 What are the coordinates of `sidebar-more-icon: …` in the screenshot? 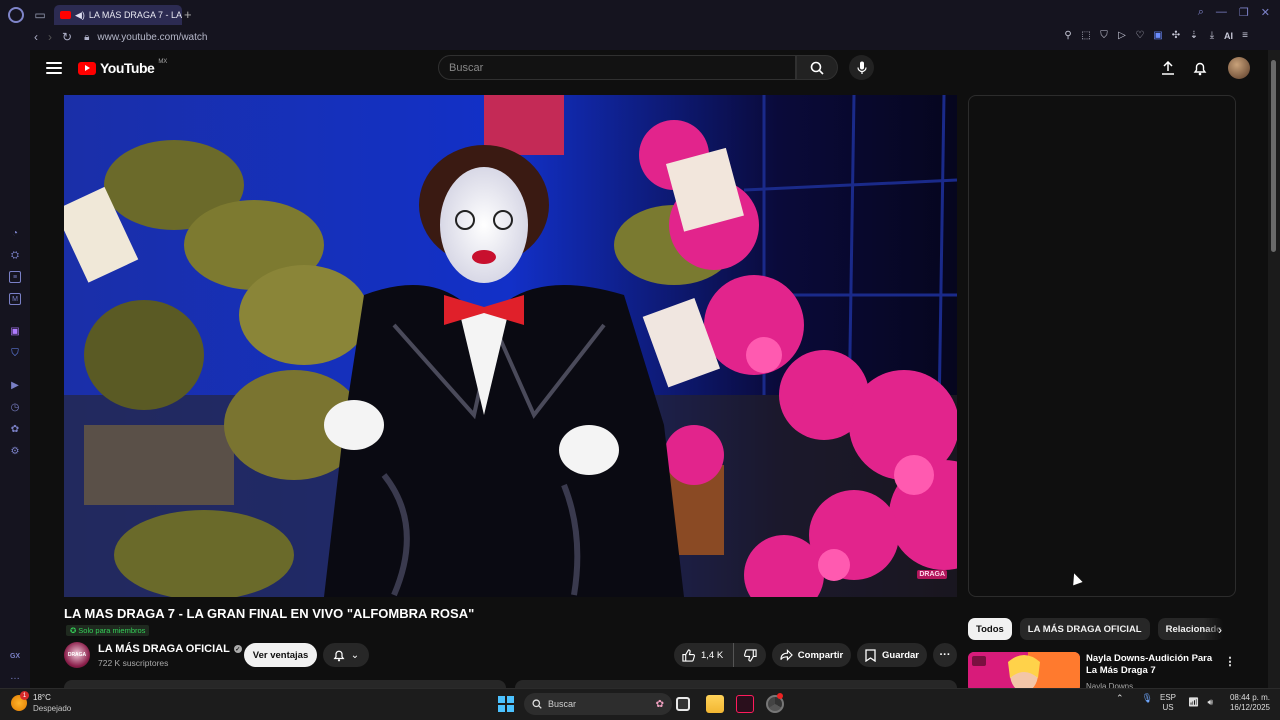 It's located at (15, 676).